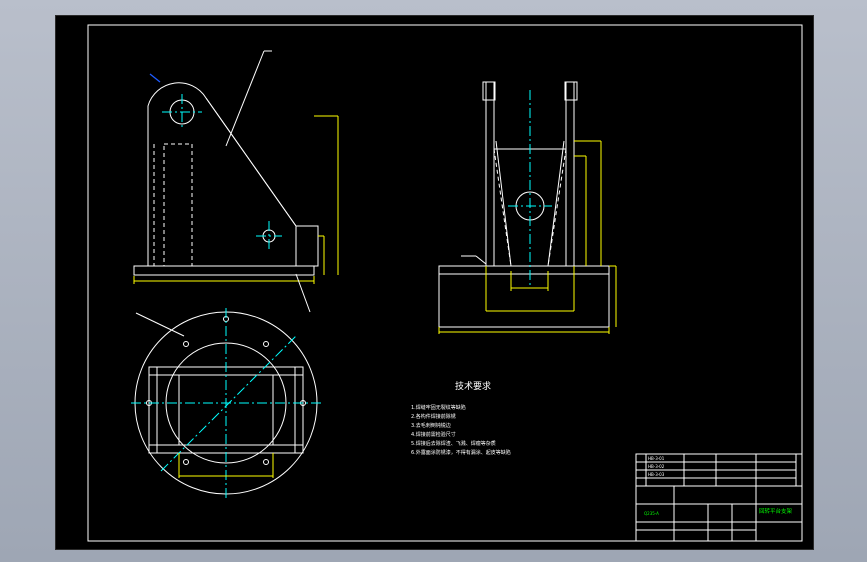 Image resolution: width=867 pixels, height=562 pixels. Describe the element at coordinates (651, 513) in the screenshot. I see `material-text: Q235-A` at that location.